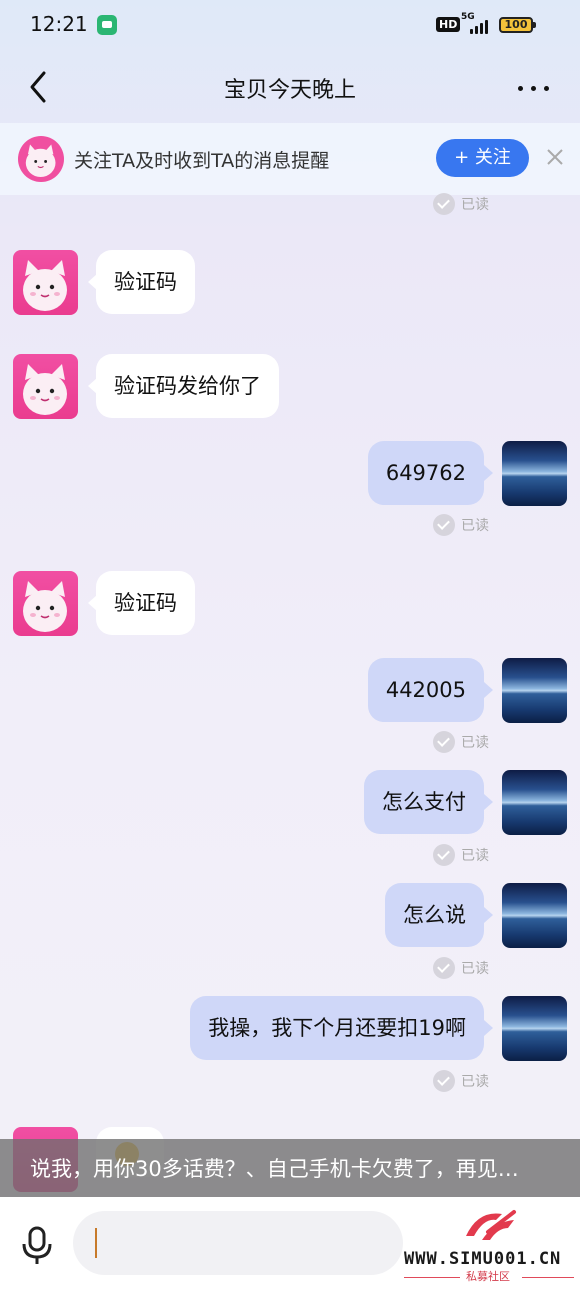  Describe the element at coordinates (516, 25) in the screenshot. I see `battery-icon: 100` at that location.